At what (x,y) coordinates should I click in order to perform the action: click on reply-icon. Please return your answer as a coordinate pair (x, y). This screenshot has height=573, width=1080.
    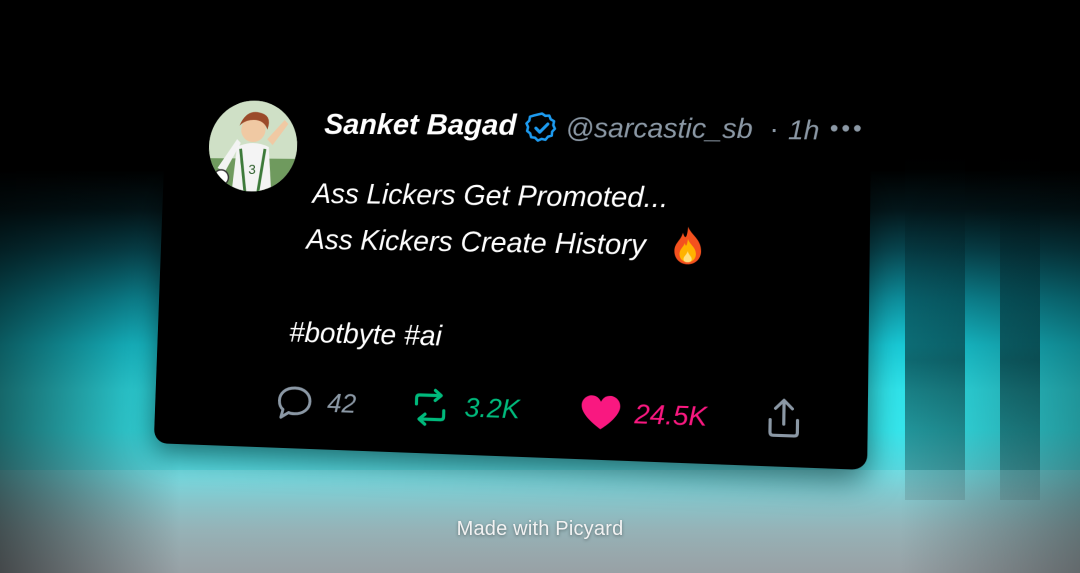
    Looking at the image, I should click on (294, 402).